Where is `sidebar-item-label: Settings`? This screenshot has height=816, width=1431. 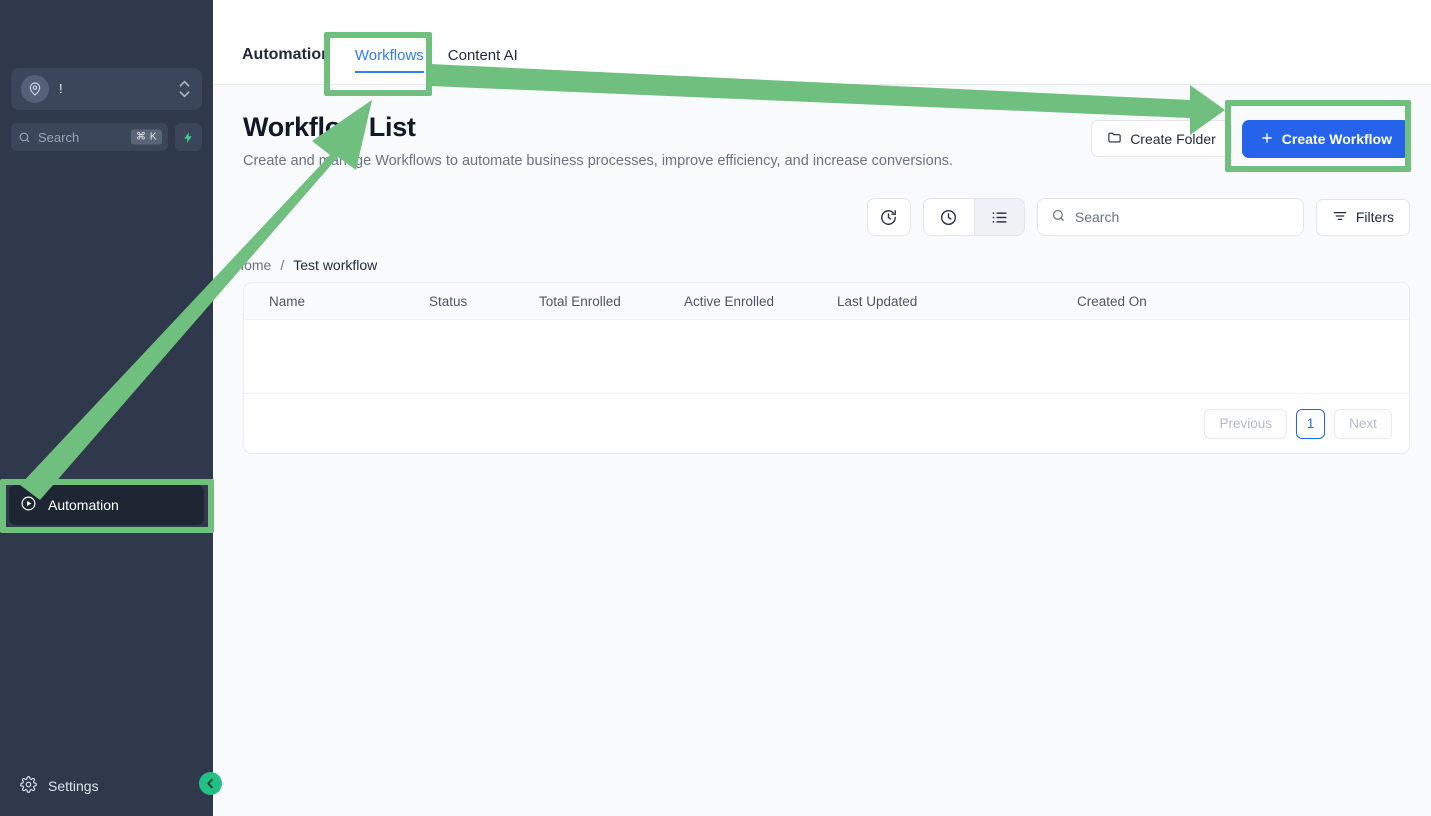 sidebar-item-label: Settings is located at coordinates (73, 786).